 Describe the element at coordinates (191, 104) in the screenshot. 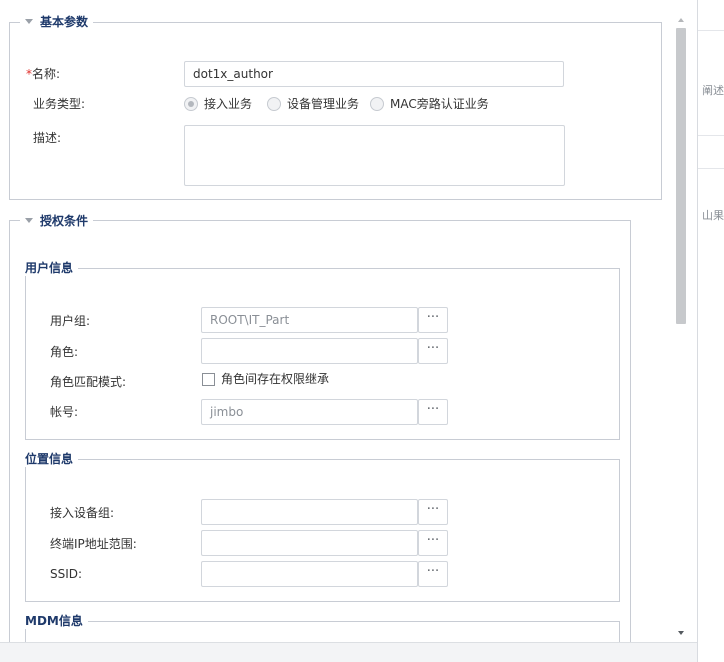

I see `service-radio-access` at that location.